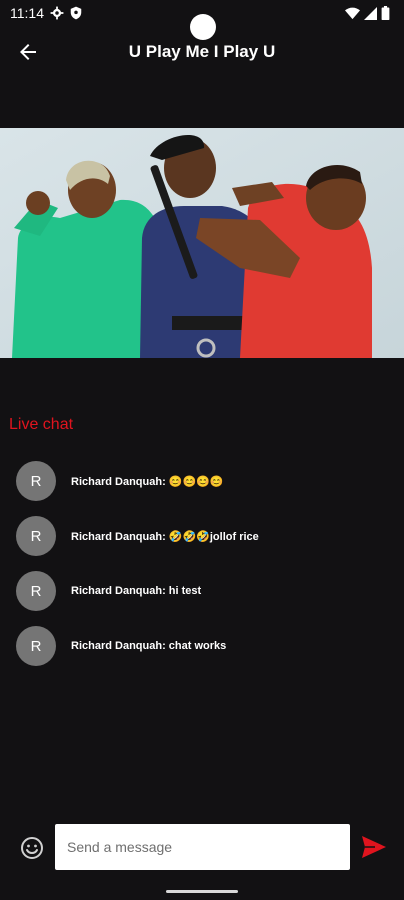  What do you see at coordinates (32, 848) in the screenshot?
I see `emoji-smile-icon` at bounding box center [32, 848].